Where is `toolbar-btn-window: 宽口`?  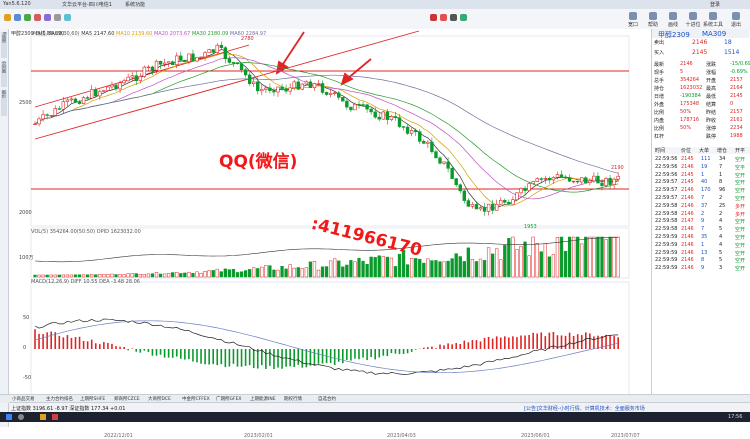 toolbar-btn-window: 宽口 is located at coordinates (633, 20).